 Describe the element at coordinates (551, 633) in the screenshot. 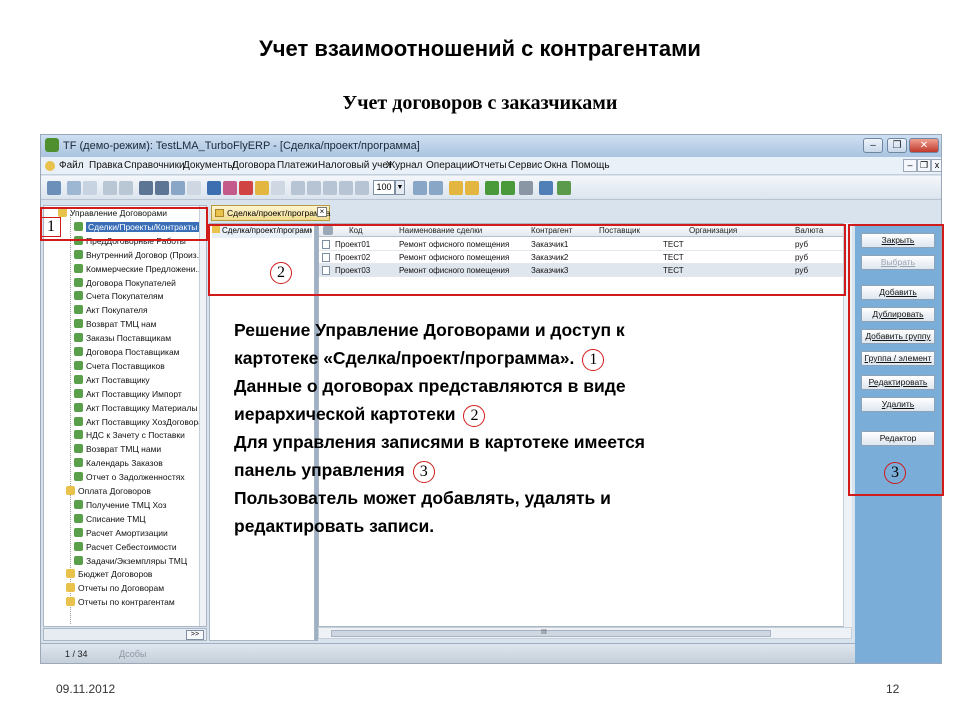

I see `scrollbar-thumb` at that location.